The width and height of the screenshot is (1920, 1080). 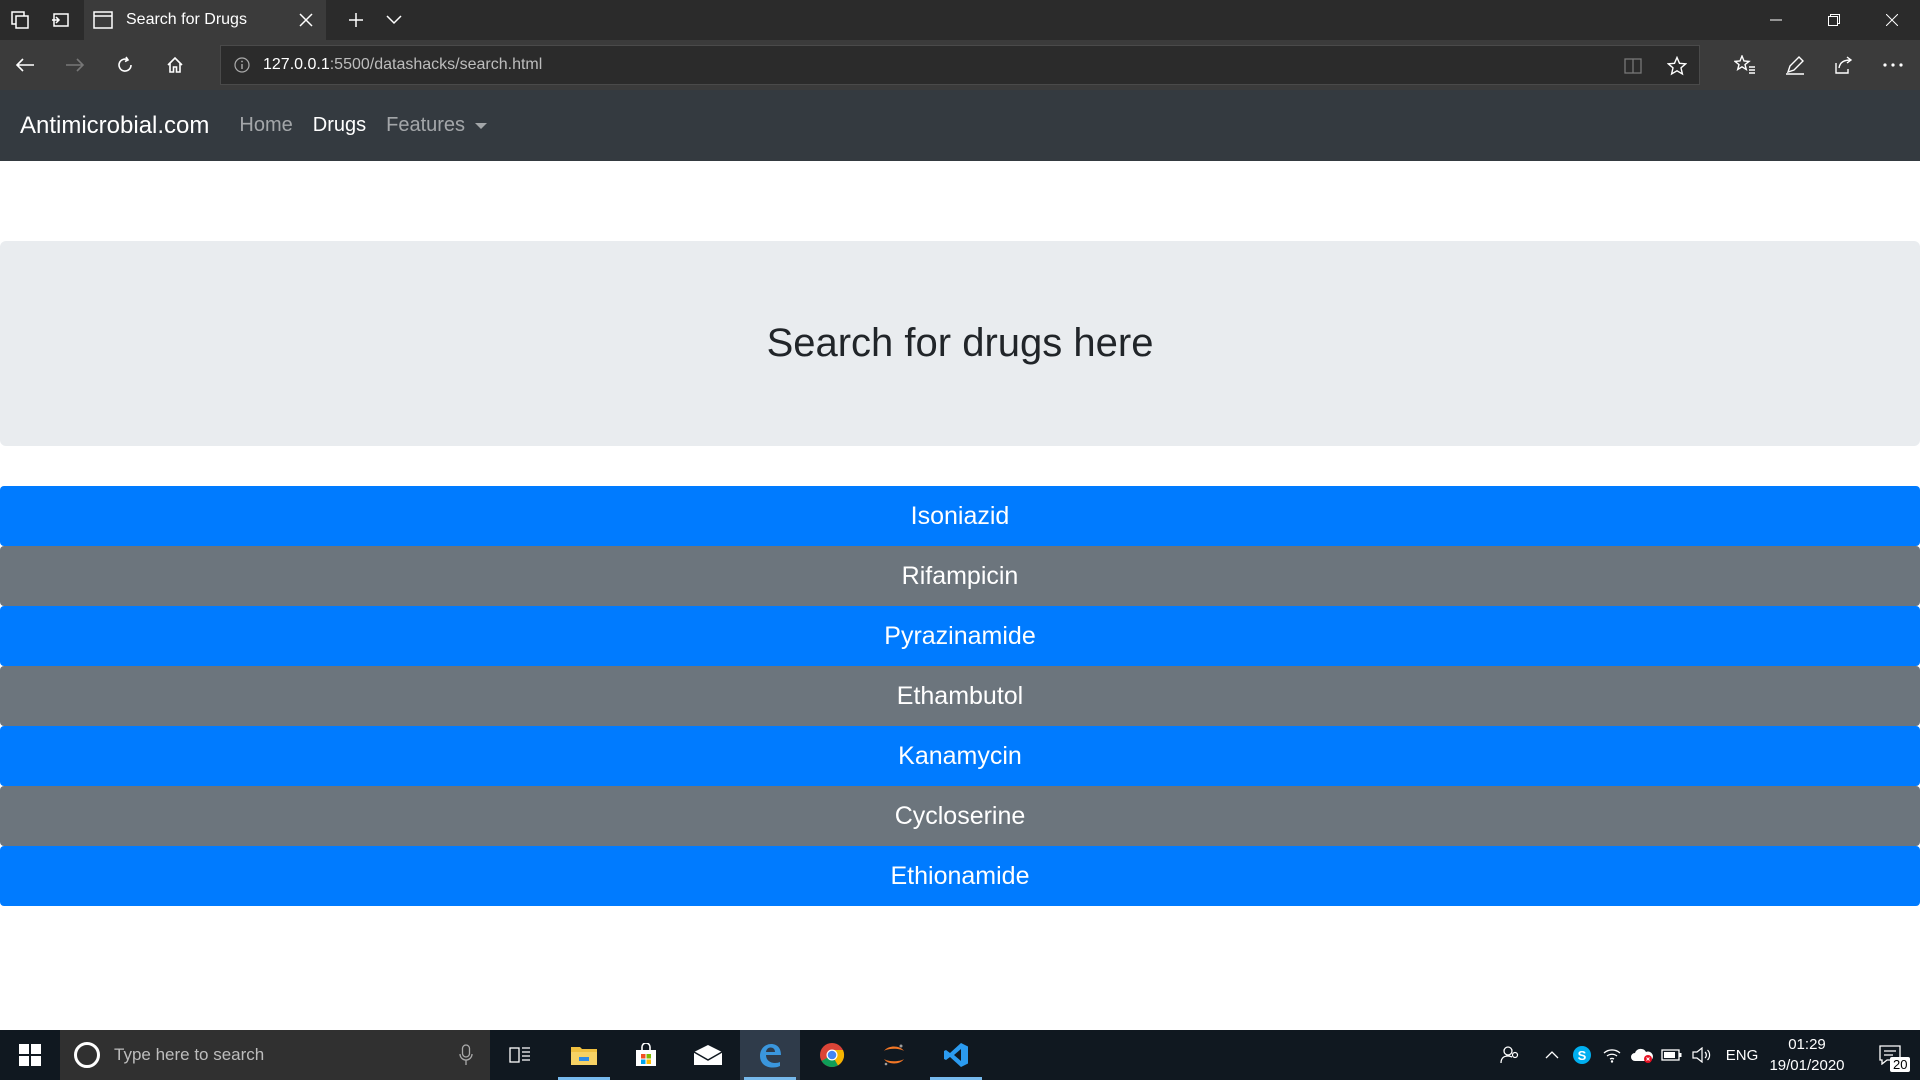 What do you see at coordinates (1807, 1065) in the screenshot?
I see `clock-date: 19/01/2020` at bounding box center [1807, 1065].